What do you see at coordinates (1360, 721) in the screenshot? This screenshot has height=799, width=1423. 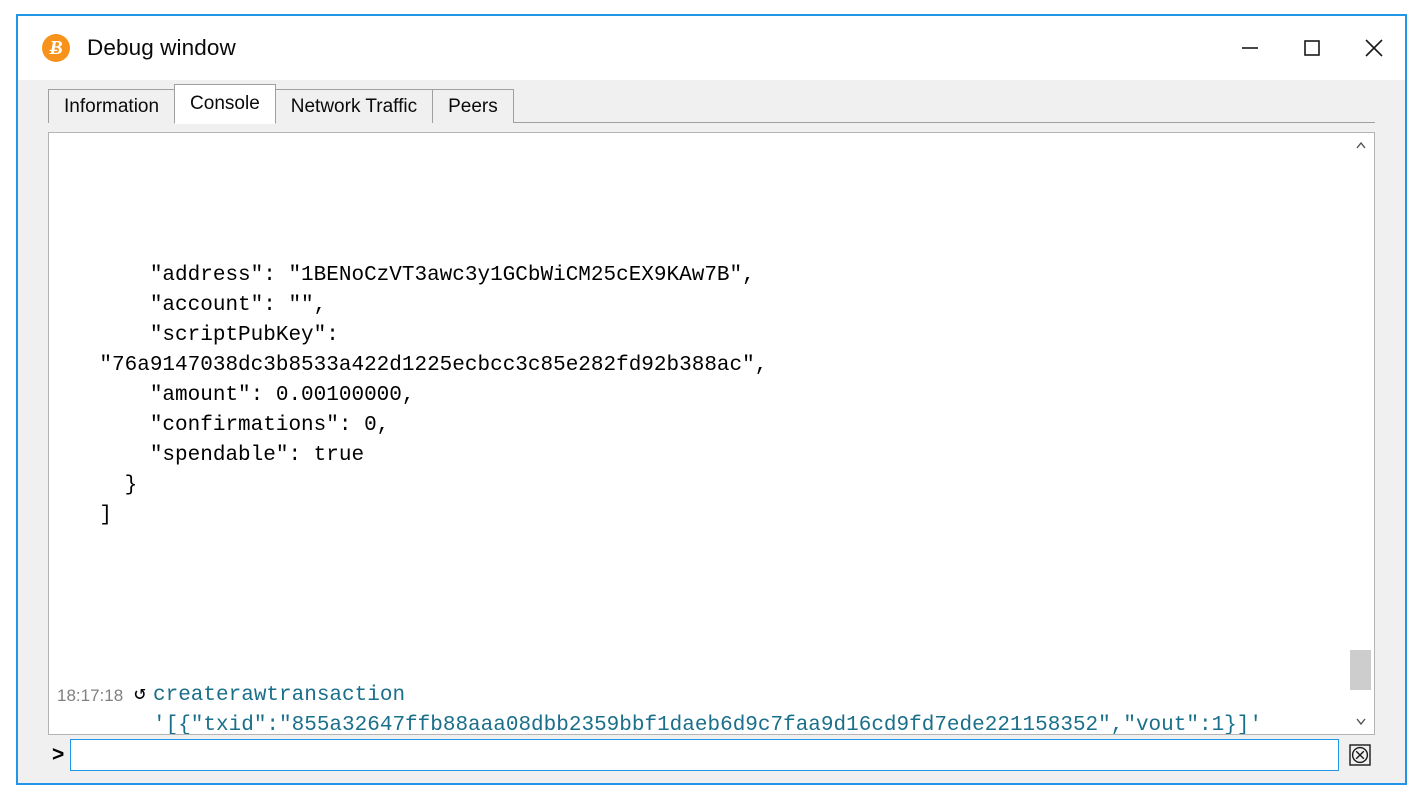 I see `scroll-down-icon` at bounding box center [1360, 721].